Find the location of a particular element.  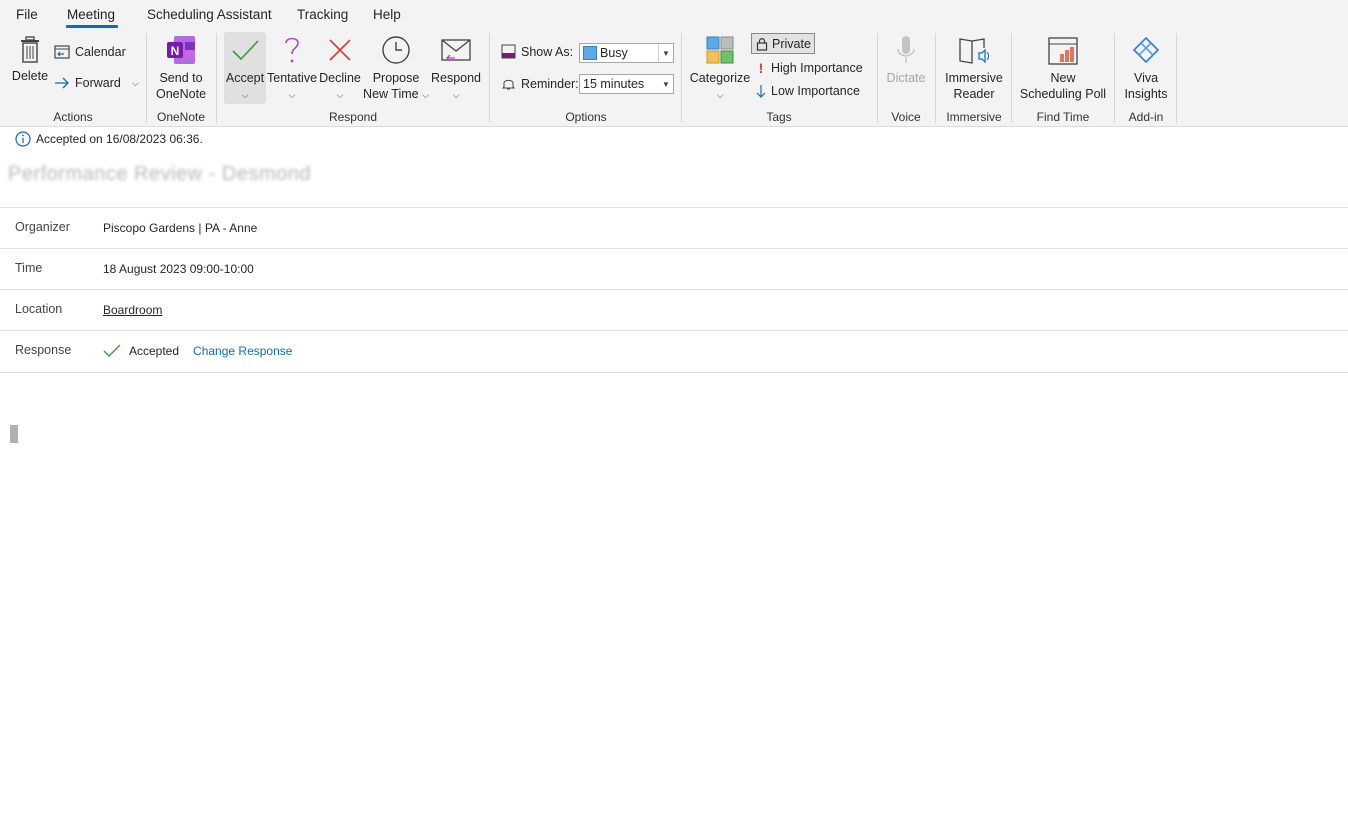

calendar-button: Calendar is located at coordinates (90, 51).